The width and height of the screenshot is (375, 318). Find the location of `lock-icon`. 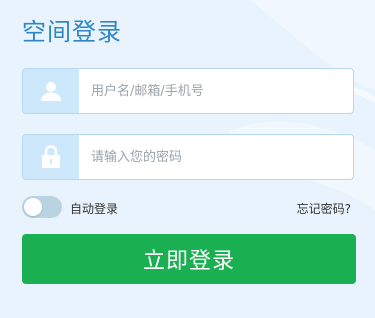

lock-icon is located at coordinates (51, 156).